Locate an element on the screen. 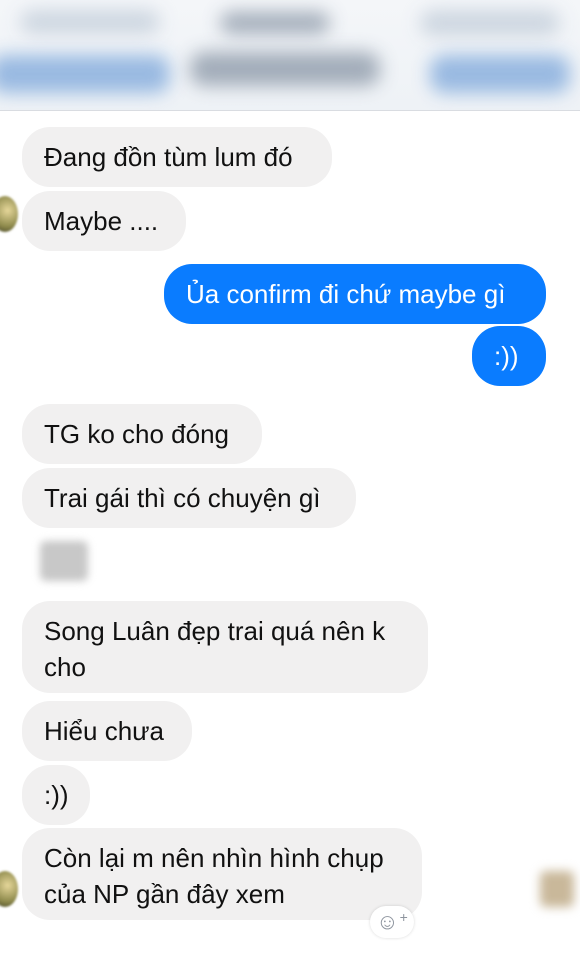  blurred-header-actions is located at coordinates (500, 74).